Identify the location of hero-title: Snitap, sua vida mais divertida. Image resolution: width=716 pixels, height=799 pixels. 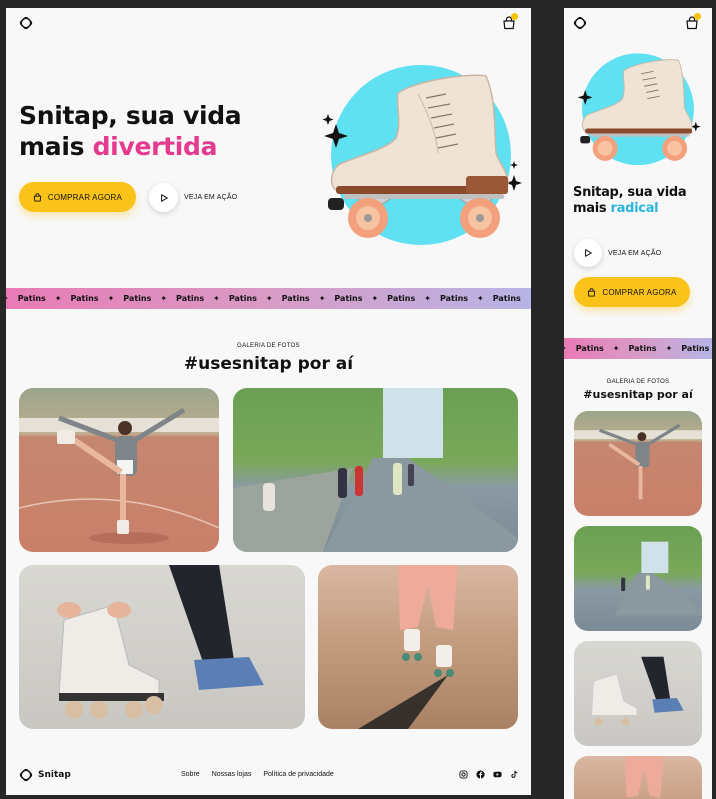
(164, 131).